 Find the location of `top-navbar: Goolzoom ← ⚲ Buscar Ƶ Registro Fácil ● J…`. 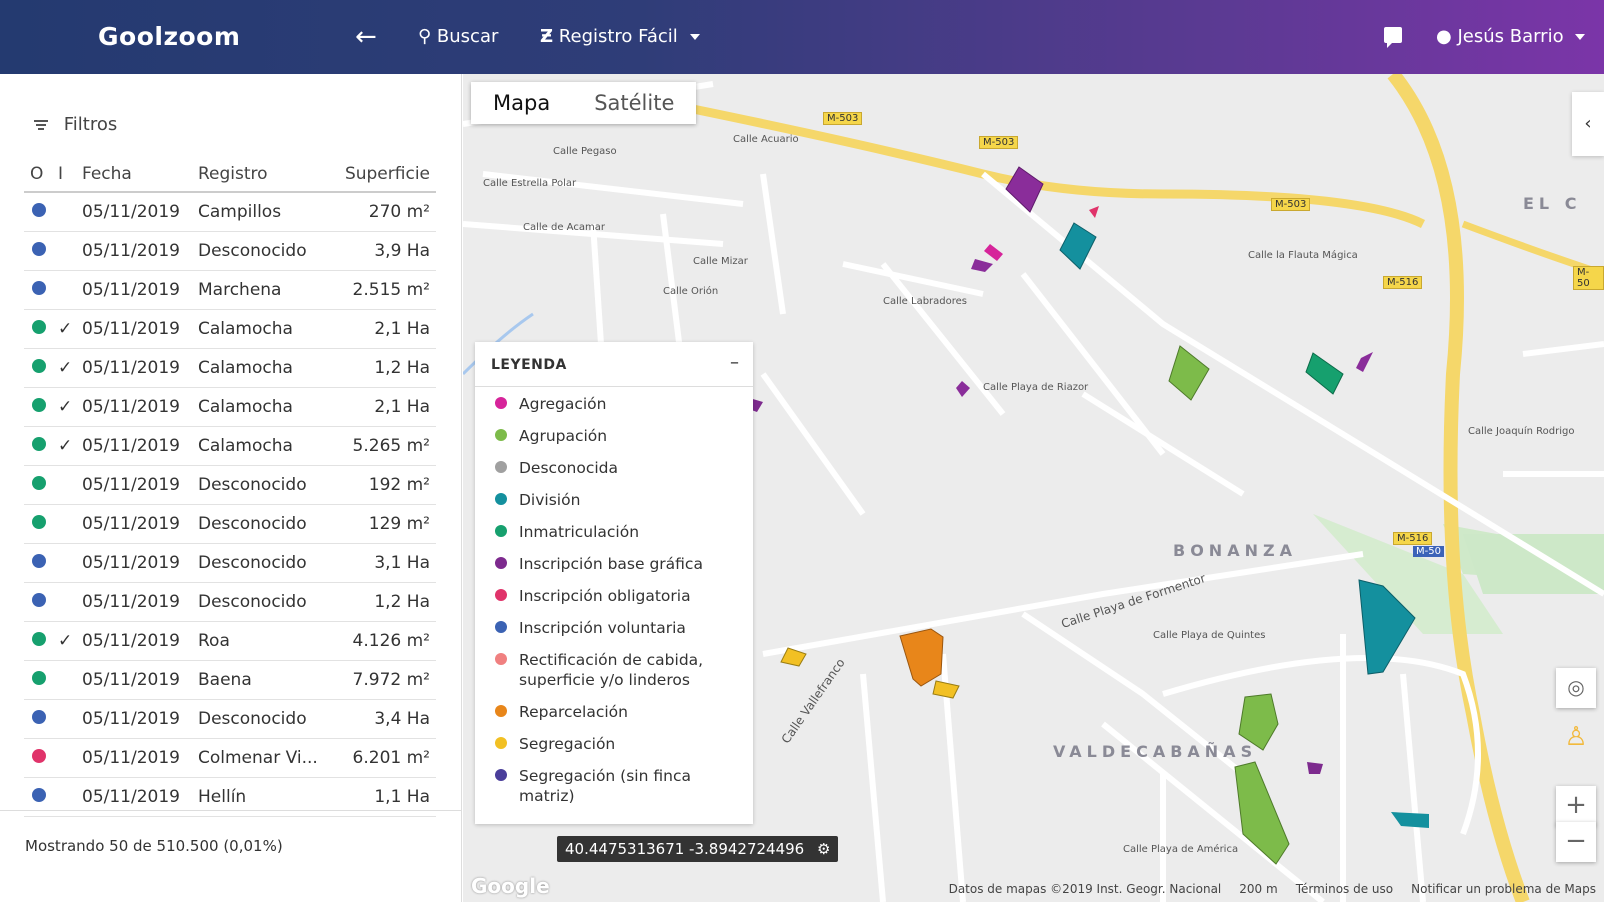

top-navbar: Goolzoom ← ⚲ Buscar Ƶ Registro Fácil ● J… is located at coordinates (802, 37).